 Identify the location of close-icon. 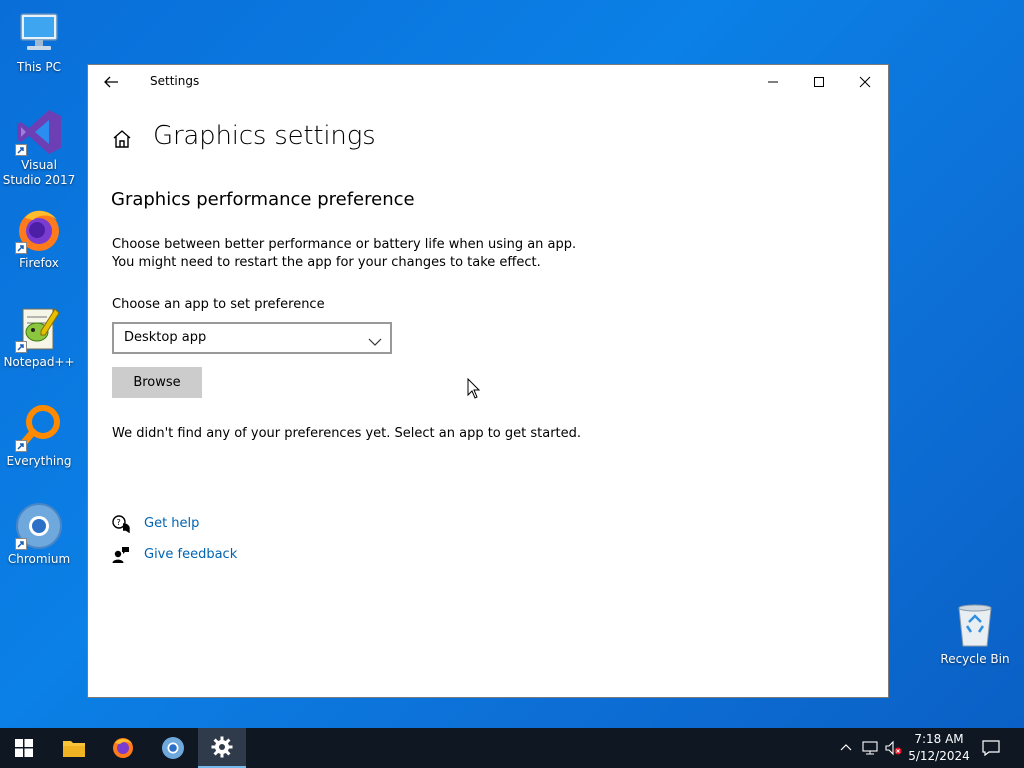
(865, 82).